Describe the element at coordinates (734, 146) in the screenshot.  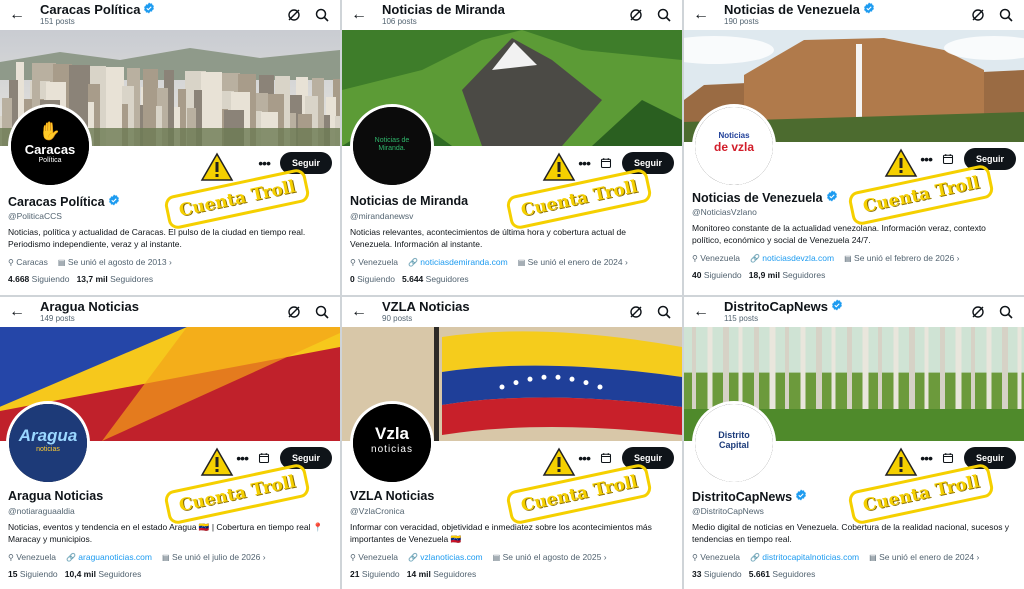
I see `avatar: Noticias de vzla` at that location.